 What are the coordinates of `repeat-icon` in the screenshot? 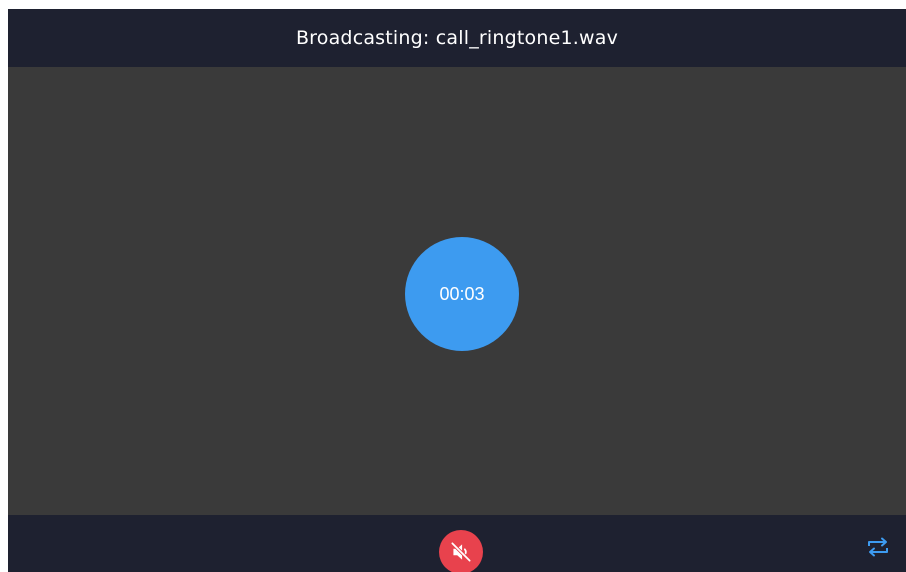 It's located at (878, 547).